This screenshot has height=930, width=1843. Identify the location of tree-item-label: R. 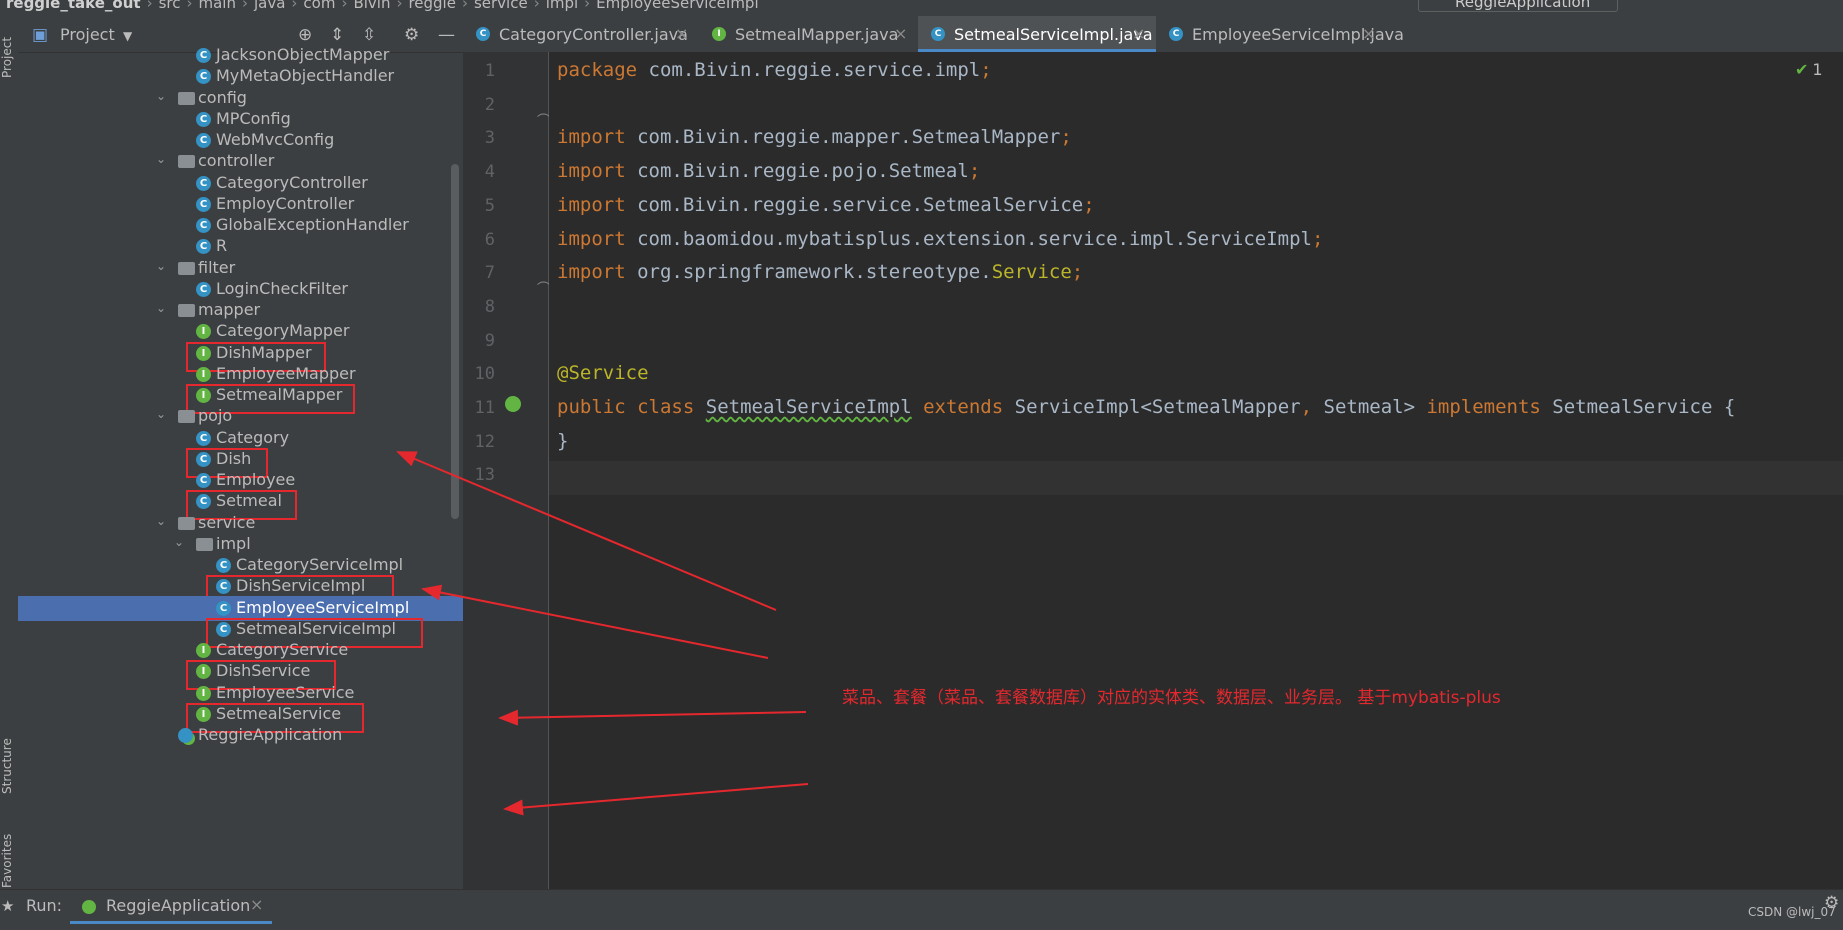
(222, 245).